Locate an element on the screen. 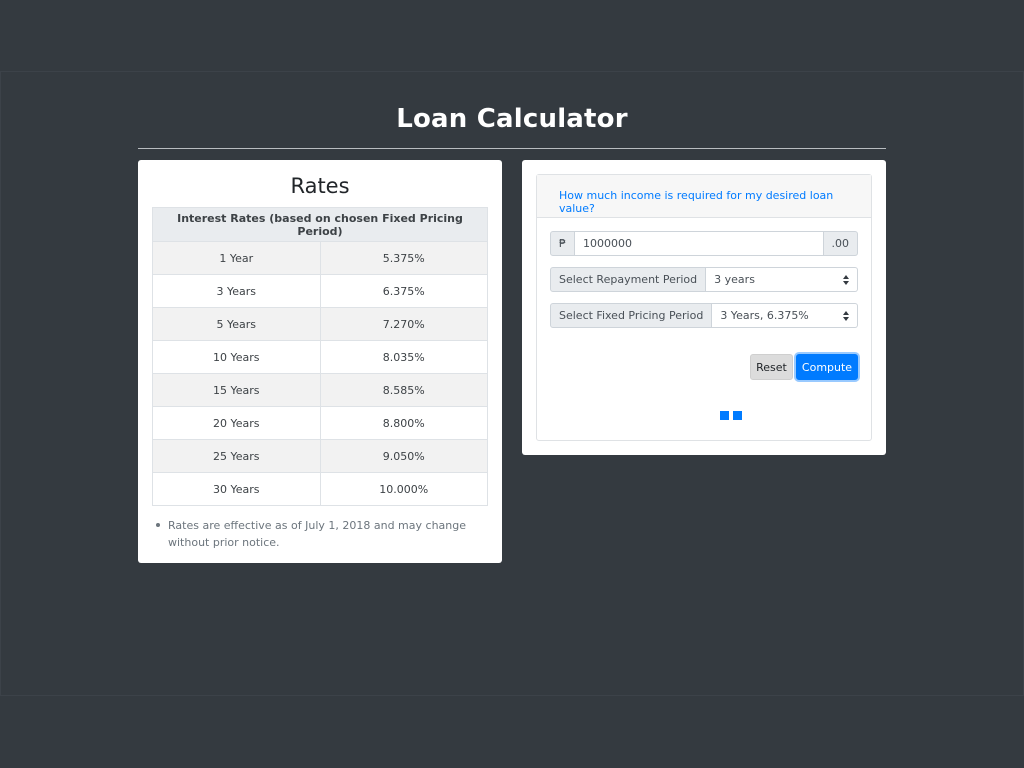 This screenshot has height=768, width=1024. repayment-period-select: 3 years is located at coordinates (782, 279).